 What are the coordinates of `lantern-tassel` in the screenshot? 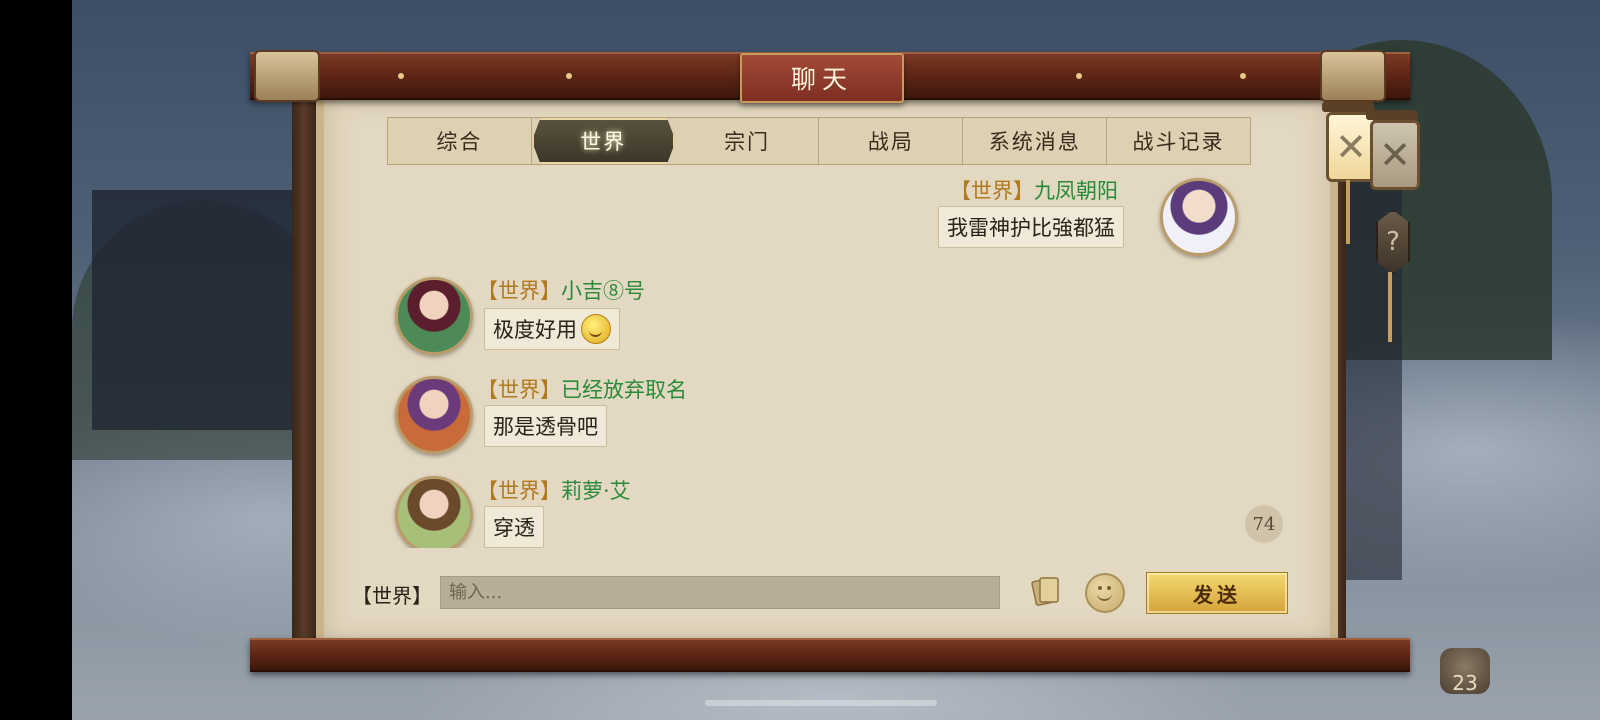 It's located at (1348, 212).